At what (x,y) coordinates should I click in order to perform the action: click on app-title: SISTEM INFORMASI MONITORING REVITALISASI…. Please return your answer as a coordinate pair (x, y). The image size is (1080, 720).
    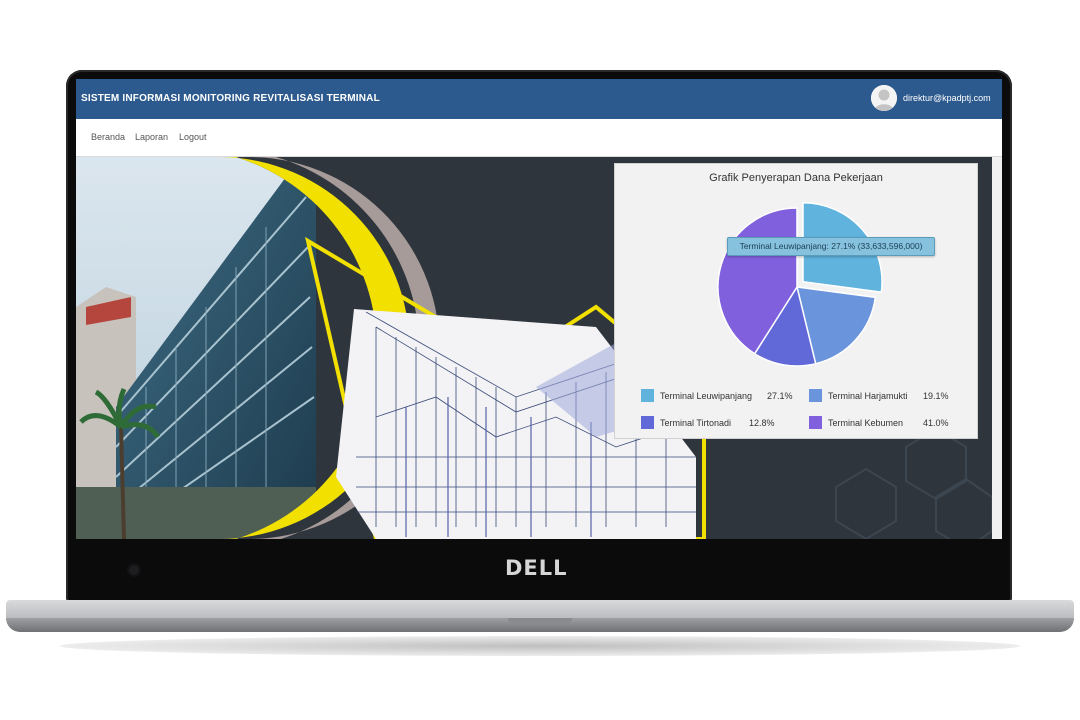
    Looking at the image, I should click on (230, 98).